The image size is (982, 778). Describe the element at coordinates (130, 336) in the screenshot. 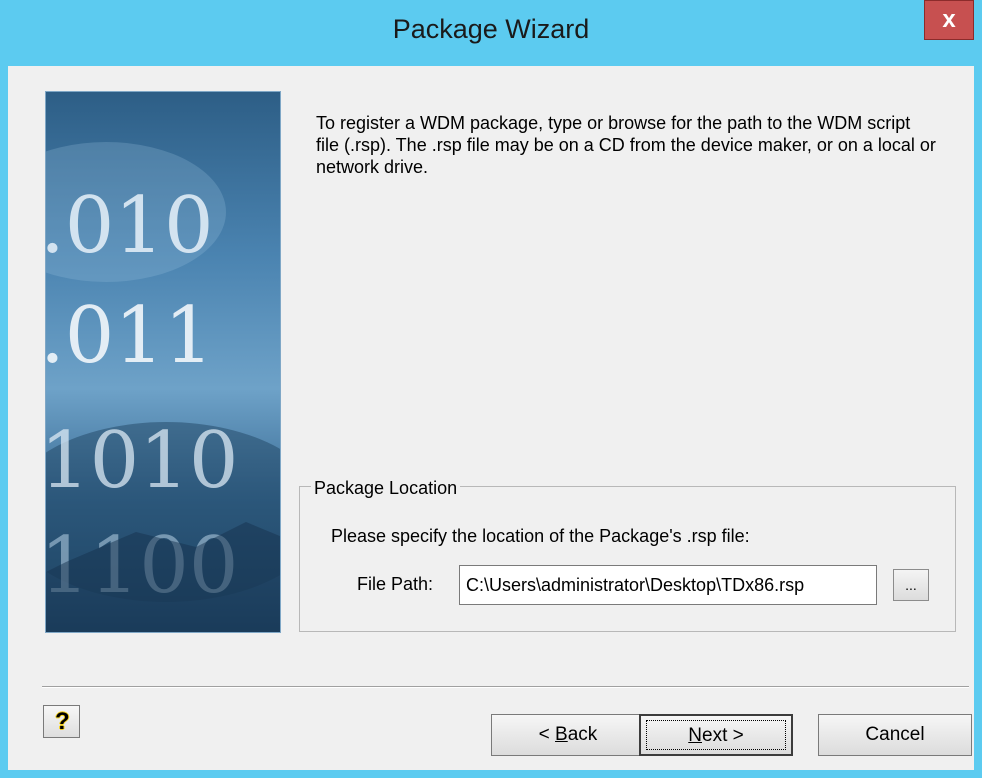

I see `binary-digits-2: .011` at that location.